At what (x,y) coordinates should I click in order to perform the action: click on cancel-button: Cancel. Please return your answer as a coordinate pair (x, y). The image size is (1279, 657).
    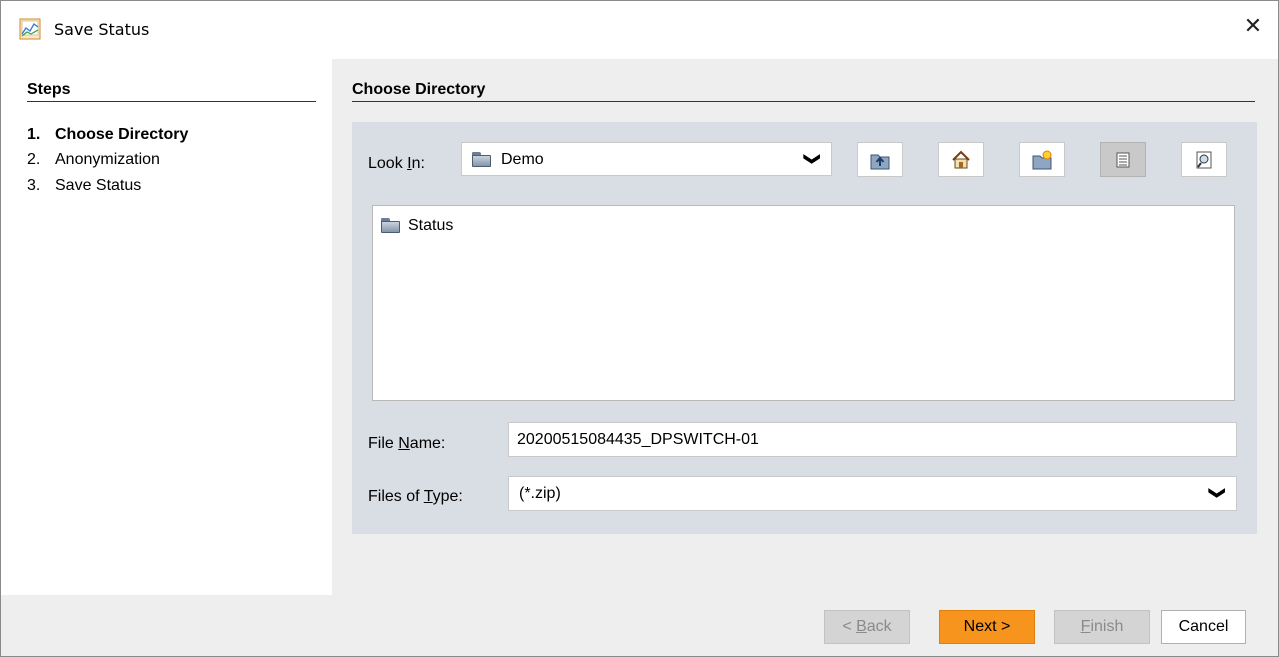
    Looking at the image, I should click on (1203, 627).